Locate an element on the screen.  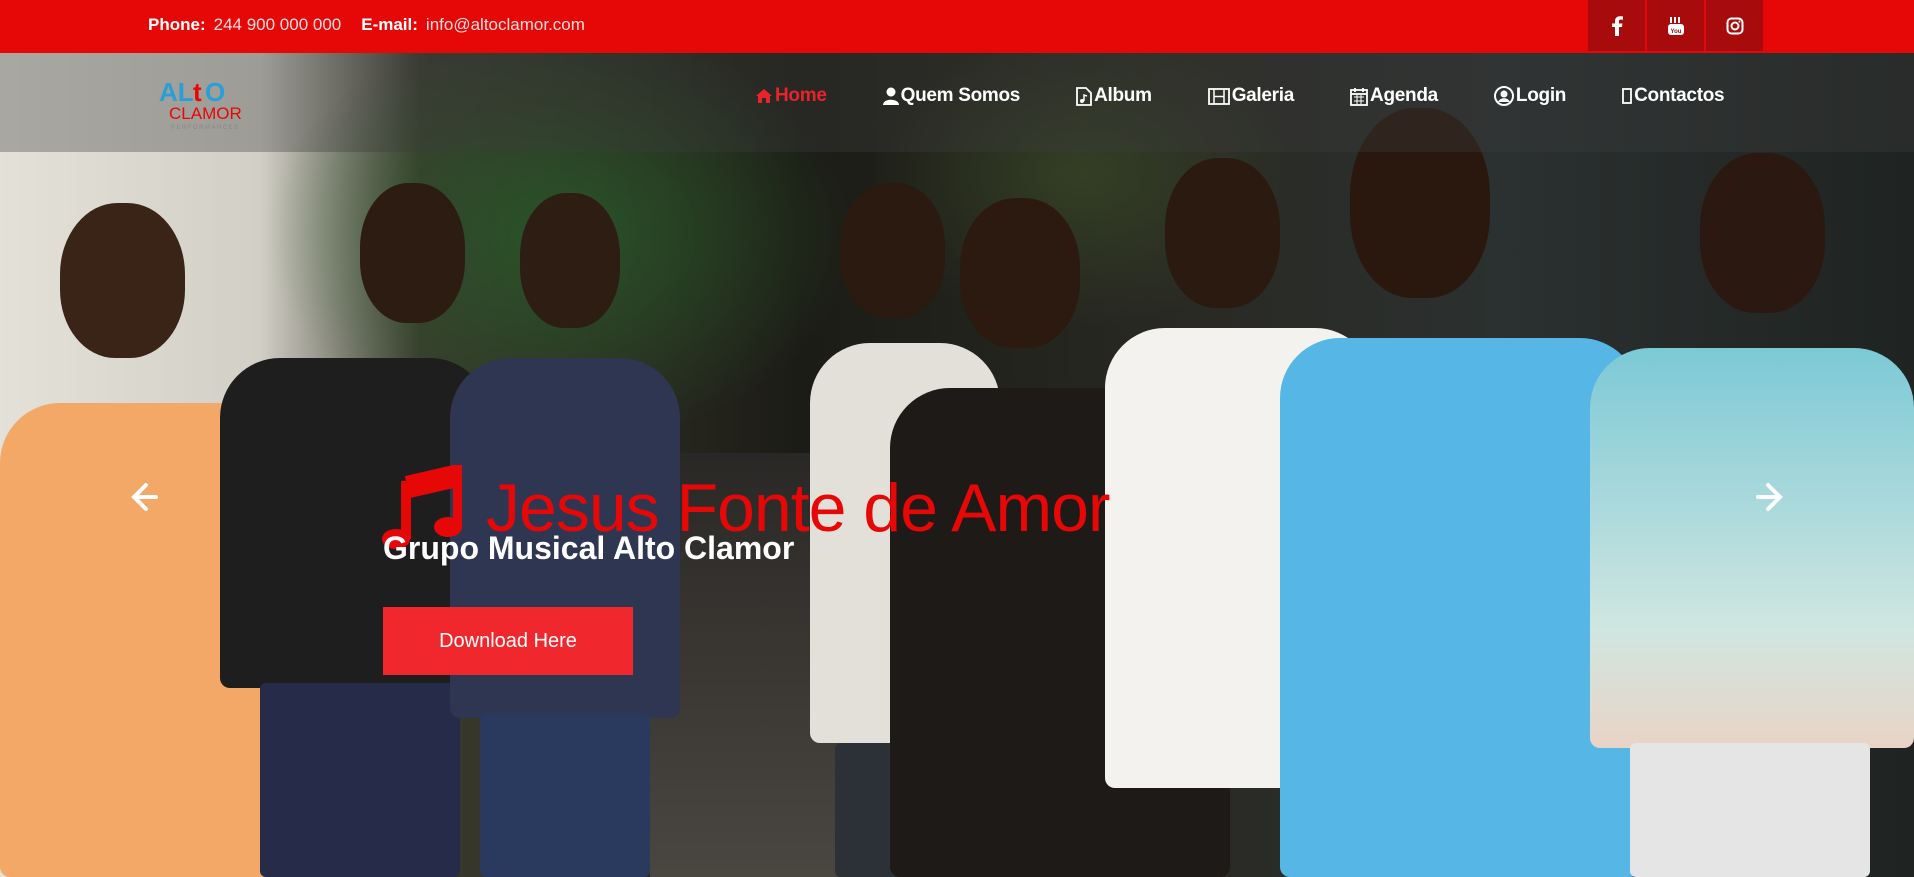
phone-label: Phone: is located at coordinates (177, 24).